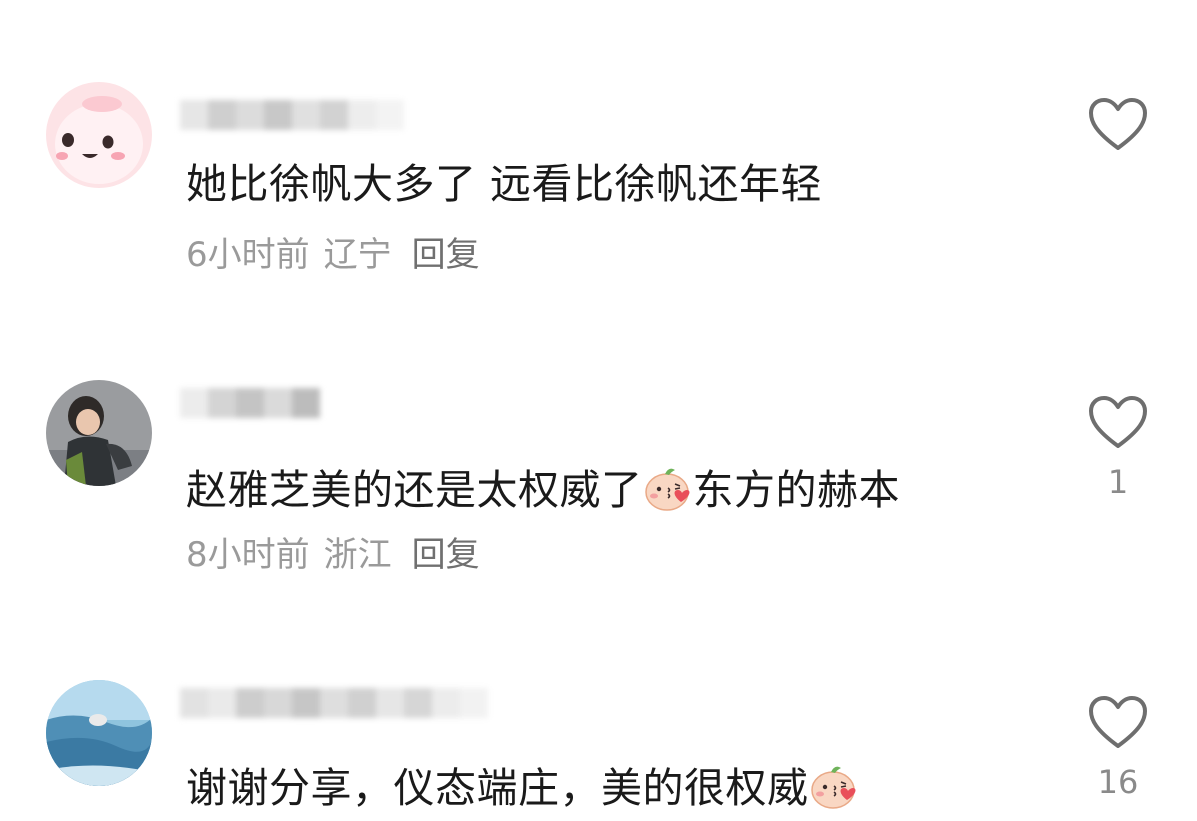 The image size is (1197, 821). What do you see at coordinates (796, 490) in the screenshot?
I see `comment-text-part: 东方的赫本` at bounding box center [796, 490].